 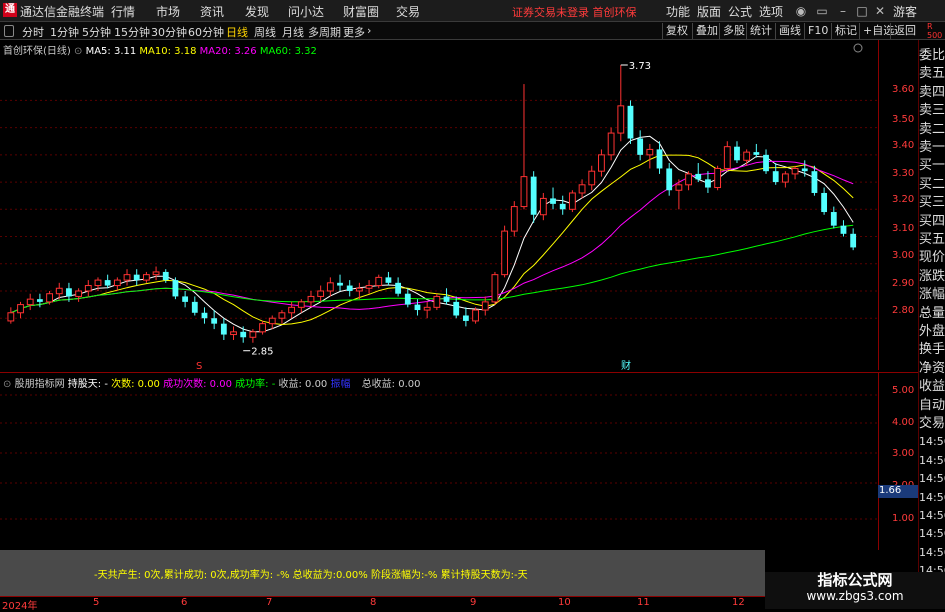 What do you see at coordinates (932, 130) in the screenshot?
I see `side-item: 卖二` at bounding box center [932, 130].